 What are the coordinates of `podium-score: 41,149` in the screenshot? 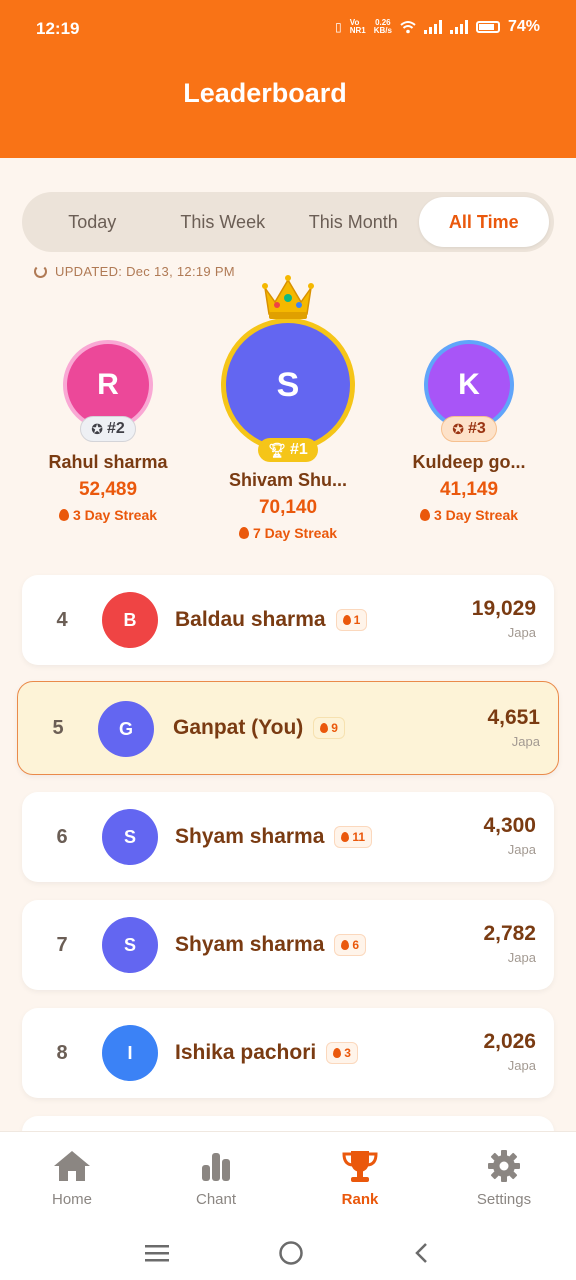 It's located at (469, 489).